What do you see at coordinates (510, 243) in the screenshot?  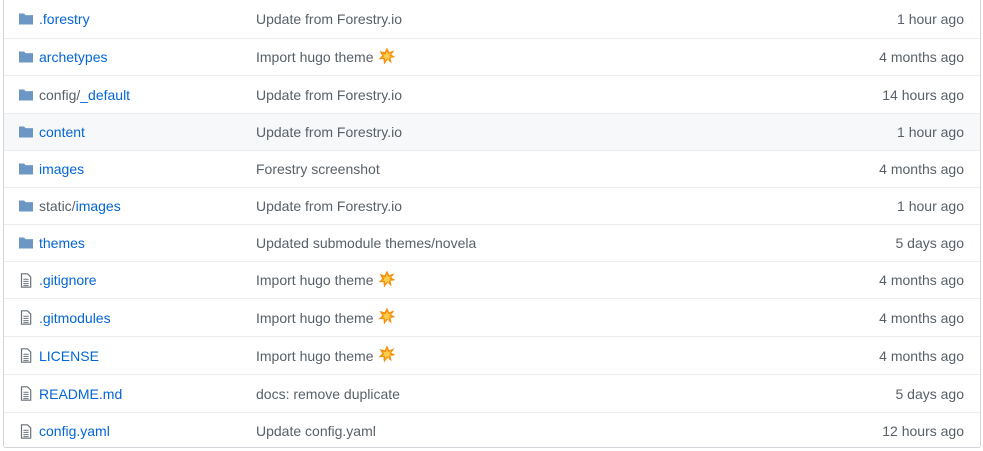 I see `commit-message-cell: Updated submodule themes/novela` at bounding box center [510, 243].